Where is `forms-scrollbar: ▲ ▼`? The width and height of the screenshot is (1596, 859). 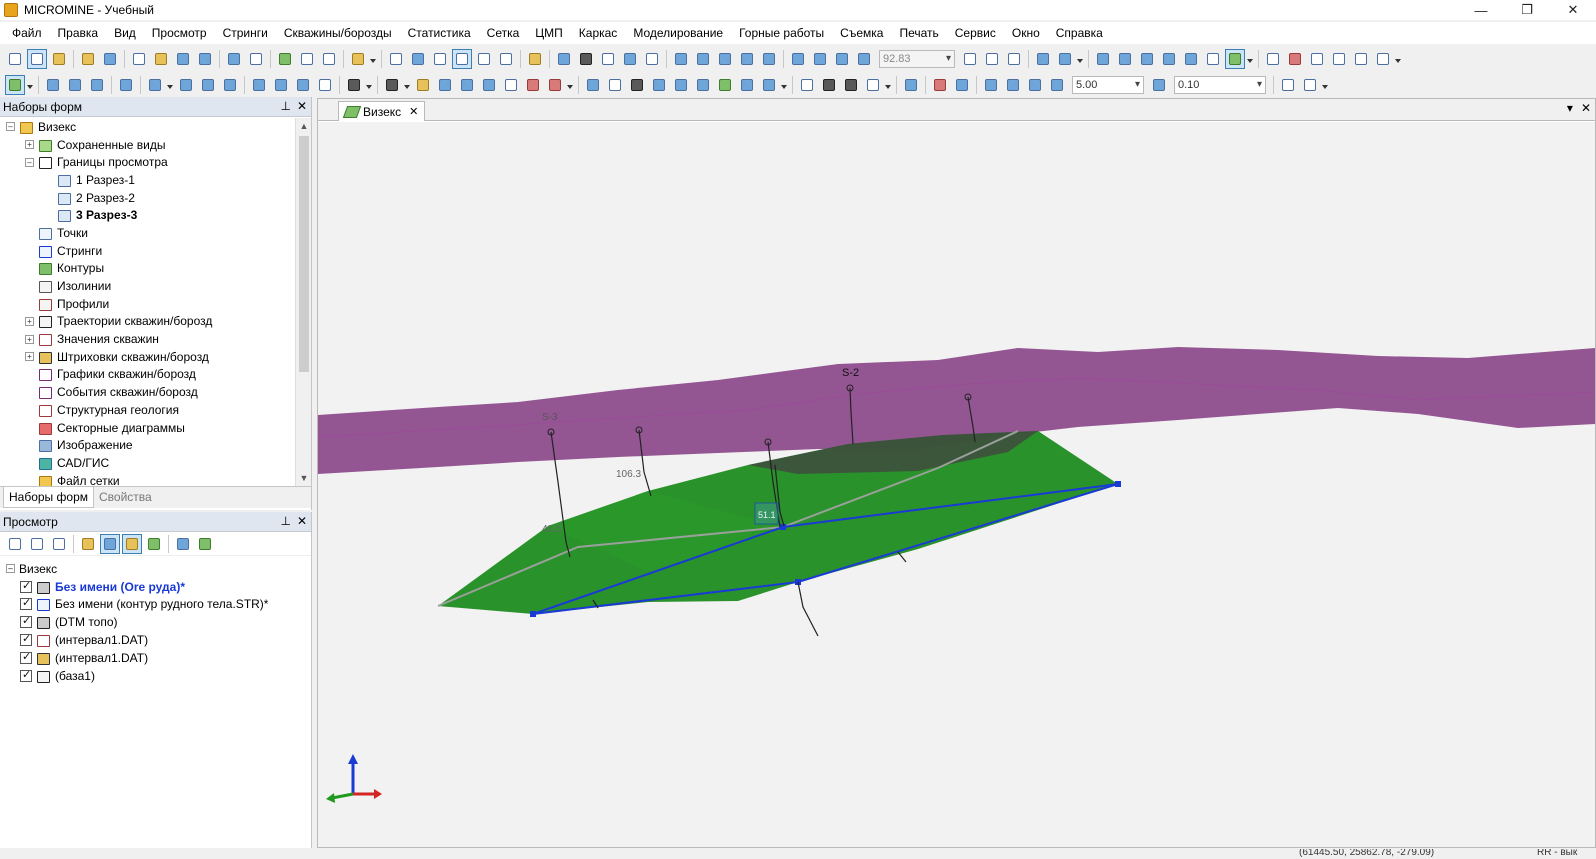
forms-scrollbar: ▲ ▼ is located at coordinates (303, 302).